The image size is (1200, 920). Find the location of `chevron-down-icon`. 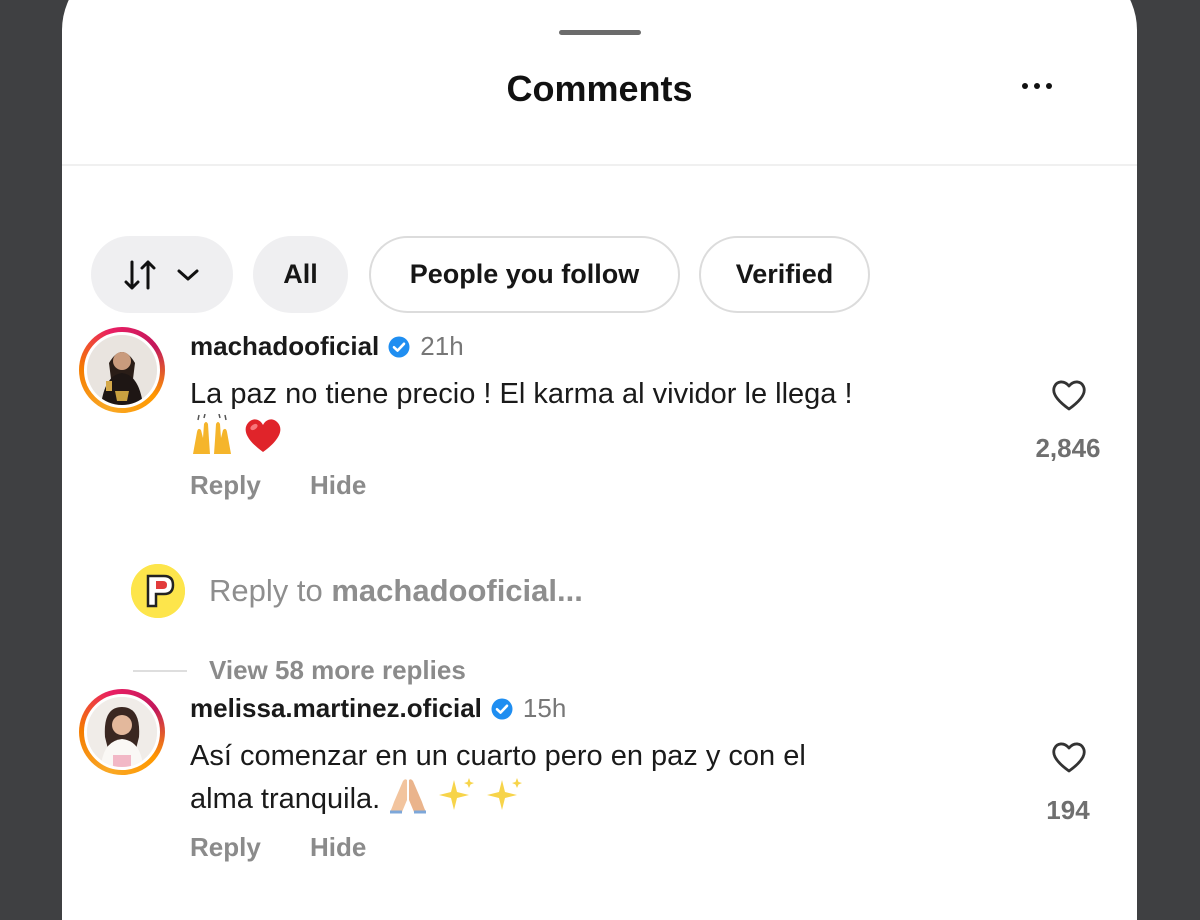

chevron-down-icon is located at coordinates (188, 274).